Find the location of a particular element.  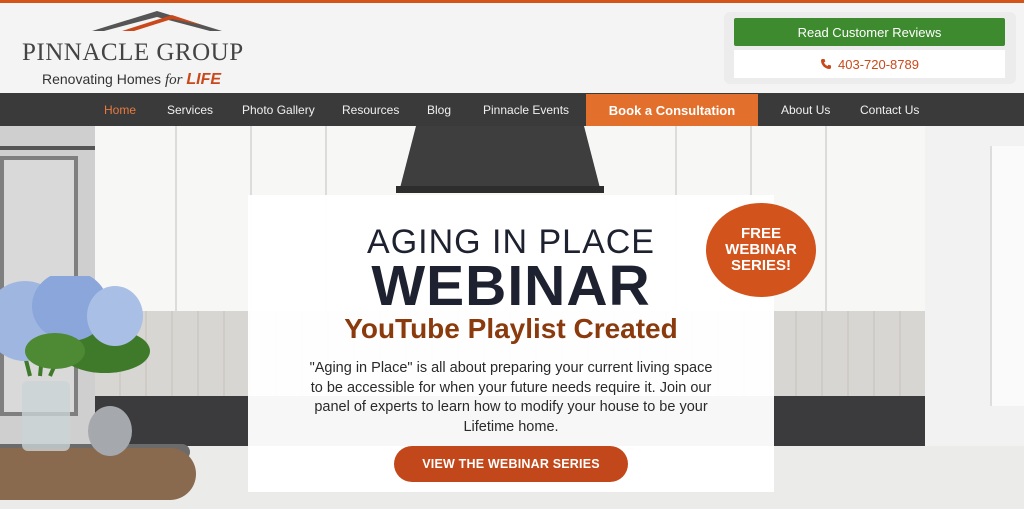

logo-tag-life: LIFE is located at coordinates (204, 79).